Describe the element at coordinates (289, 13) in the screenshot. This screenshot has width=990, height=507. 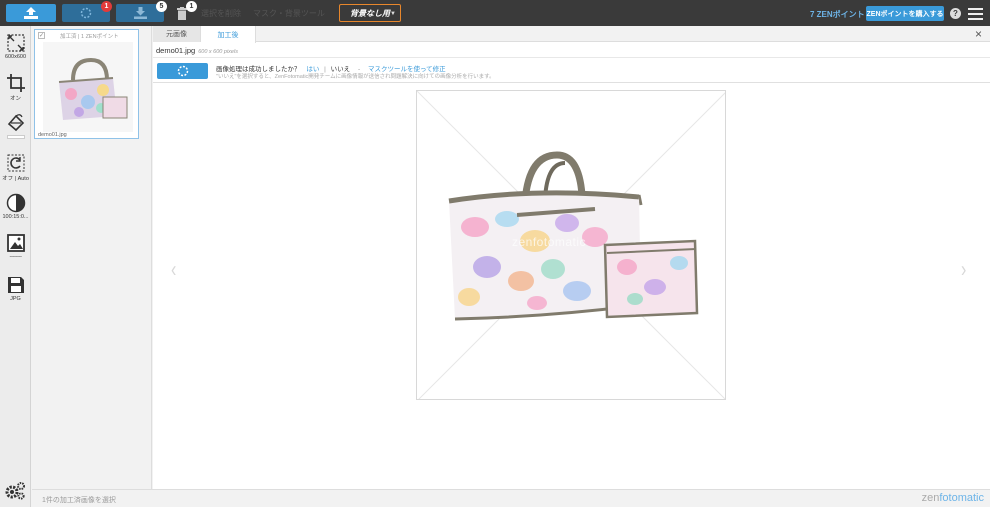
I see `background-mode-link: マスク・背景ツール` at that location.